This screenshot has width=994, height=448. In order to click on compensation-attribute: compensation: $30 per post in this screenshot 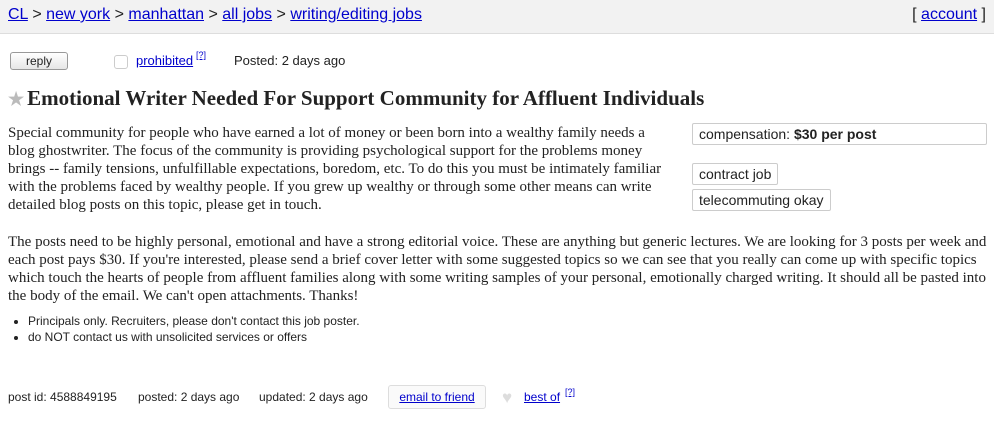, I will do `click(839, 134)`.